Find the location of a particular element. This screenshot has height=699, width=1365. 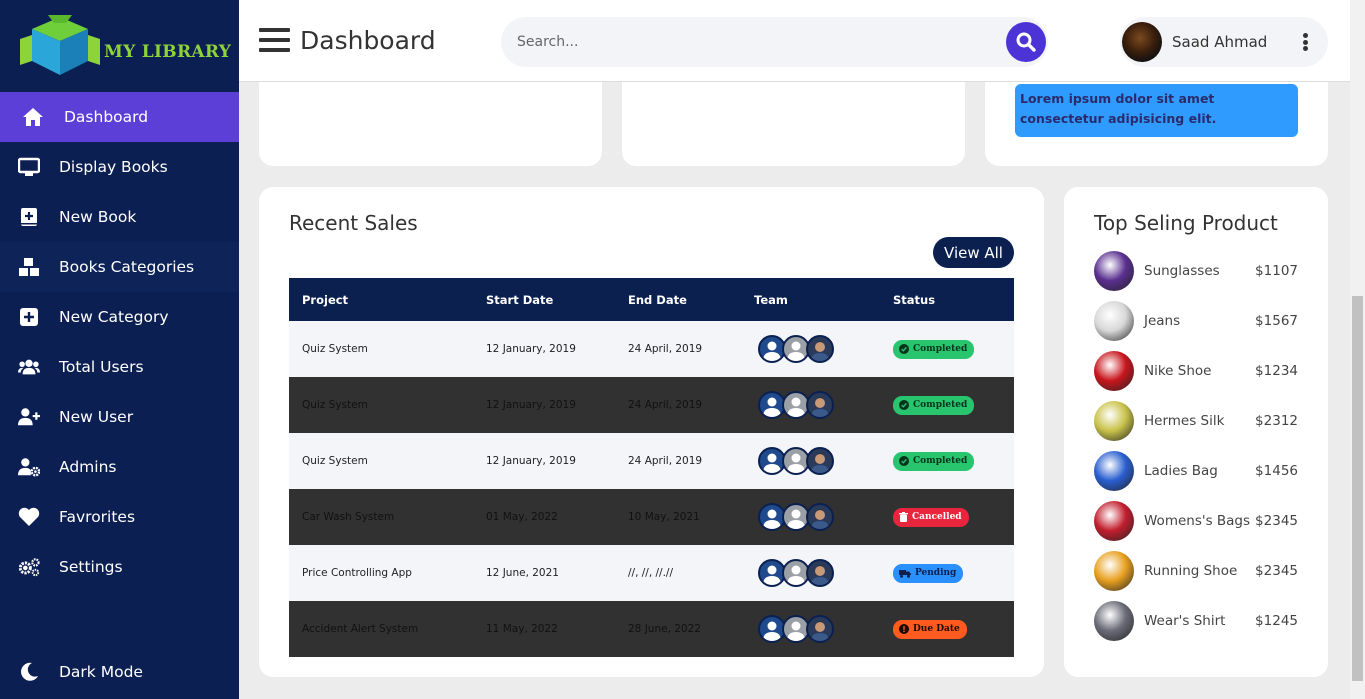

product-price: $1245 is located at coordinates (1276, 621).